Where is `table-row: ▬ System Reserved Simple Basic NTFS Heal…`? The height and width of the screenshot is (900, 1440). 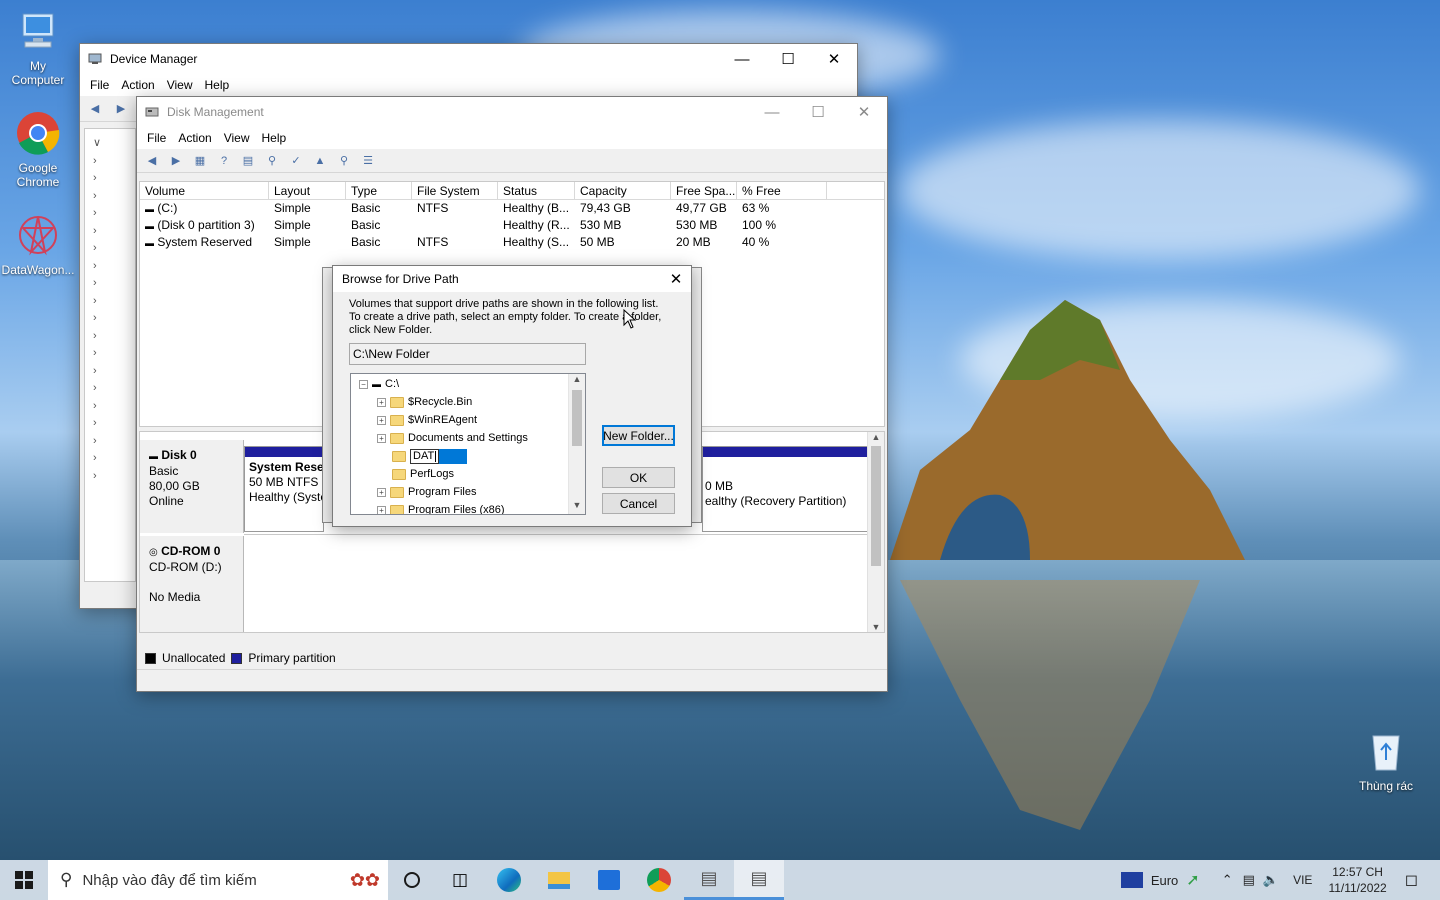
table-row: ▬ System Reserved Simple Basic NTFS Heal… is located at coordinates (512, 242).